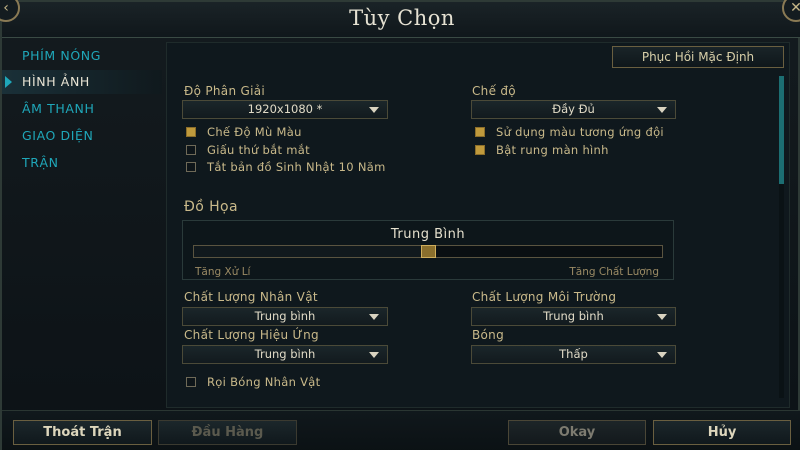 This screenshot has width=800, height=450. I want to click on graphics-quality-slider, so click(428, 251).